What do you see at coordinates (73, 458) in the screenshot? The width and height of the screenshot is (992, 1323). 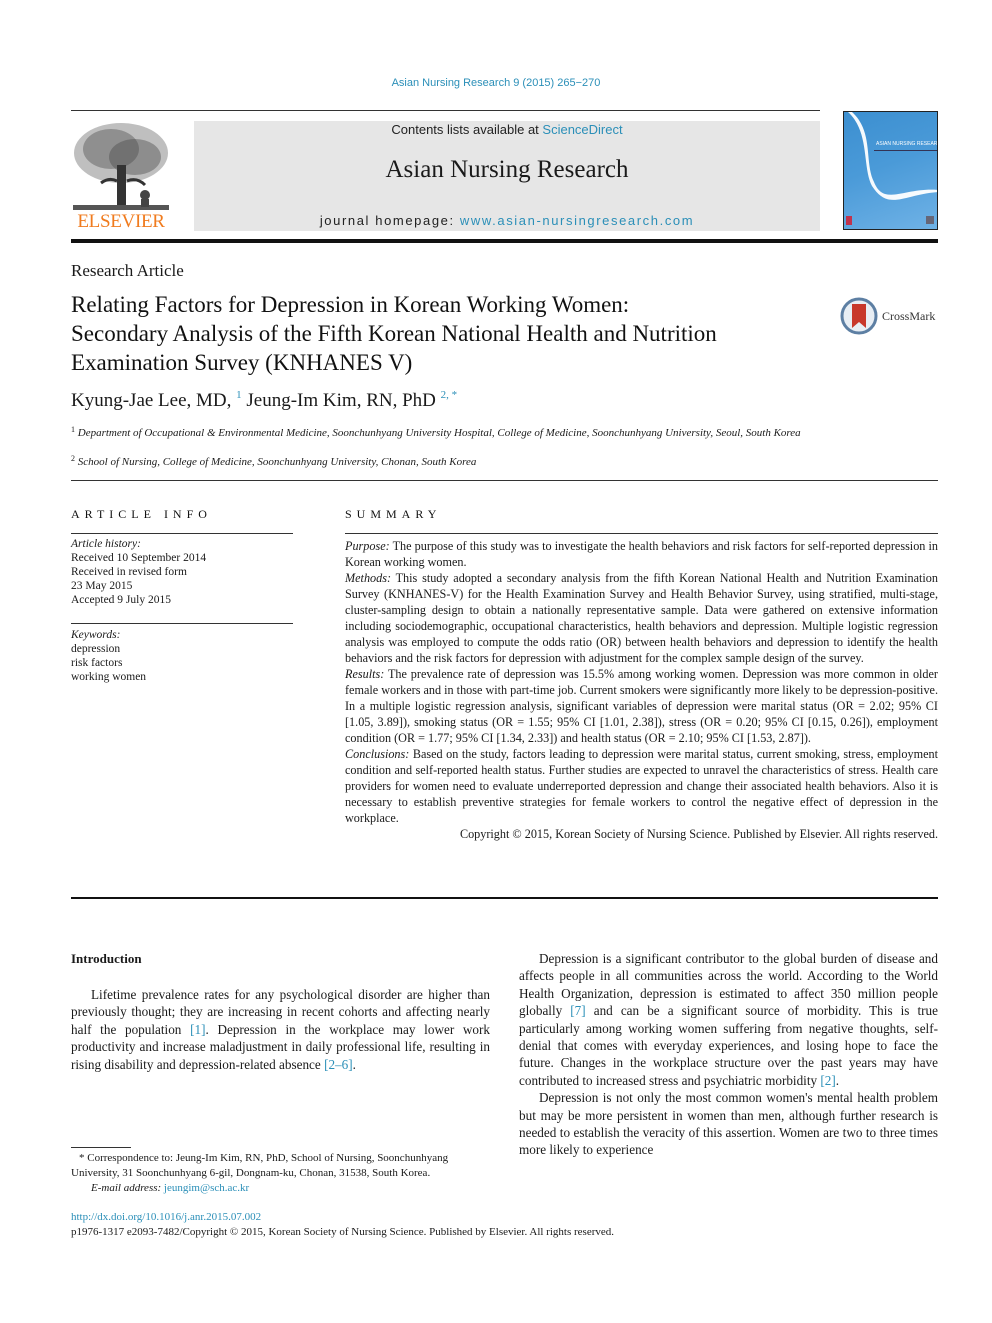 I see `affiliation-number: 2` at bounding box center [73, 458].